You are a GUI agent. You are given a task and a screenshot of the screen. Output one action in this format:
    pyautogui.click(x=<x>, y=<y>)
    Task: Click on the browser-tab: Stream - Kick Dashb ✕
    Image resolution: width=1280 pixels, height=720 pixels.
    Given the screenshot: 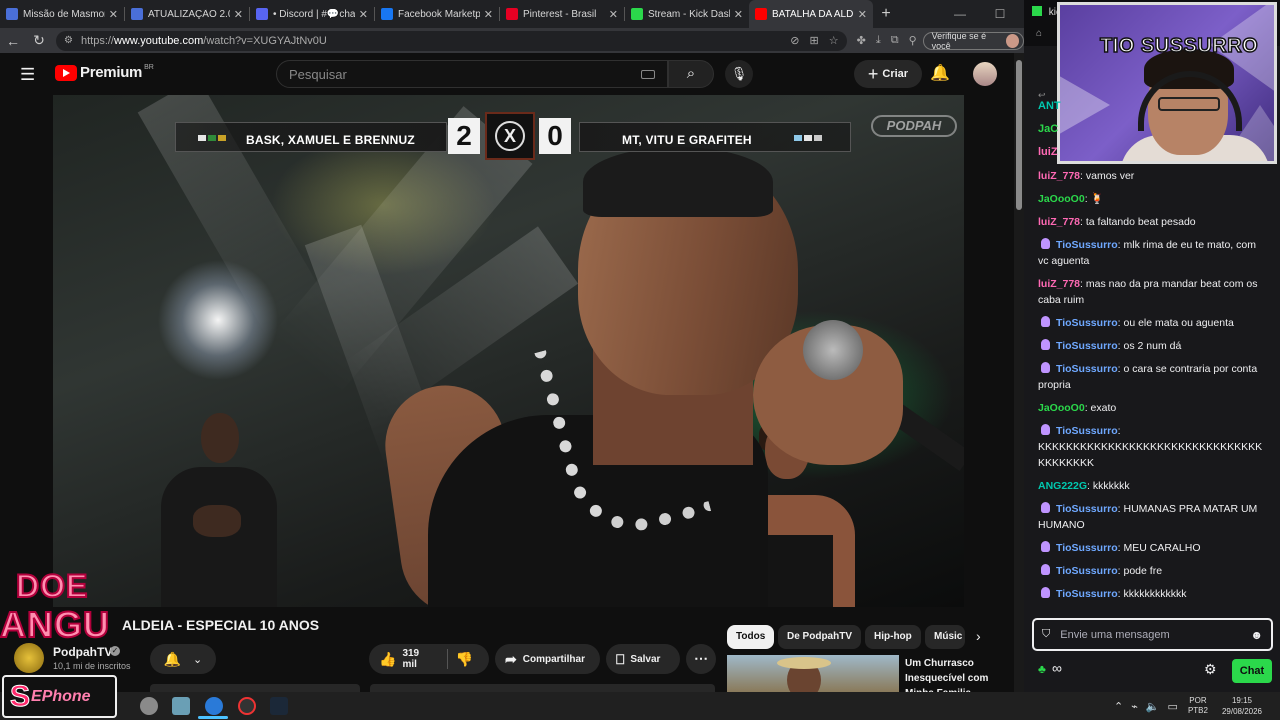 What is the action you would take?
    pyautogui.click(x=687, y=14)
    